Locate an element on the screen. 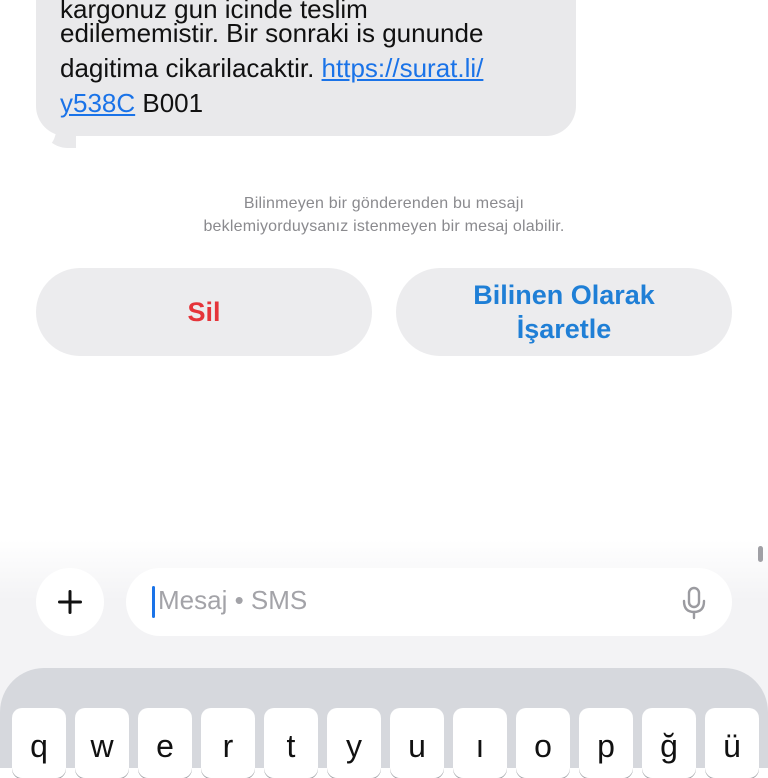  message-input-placeholder: Mesaj • SMS is located at coordinates (233, 600).